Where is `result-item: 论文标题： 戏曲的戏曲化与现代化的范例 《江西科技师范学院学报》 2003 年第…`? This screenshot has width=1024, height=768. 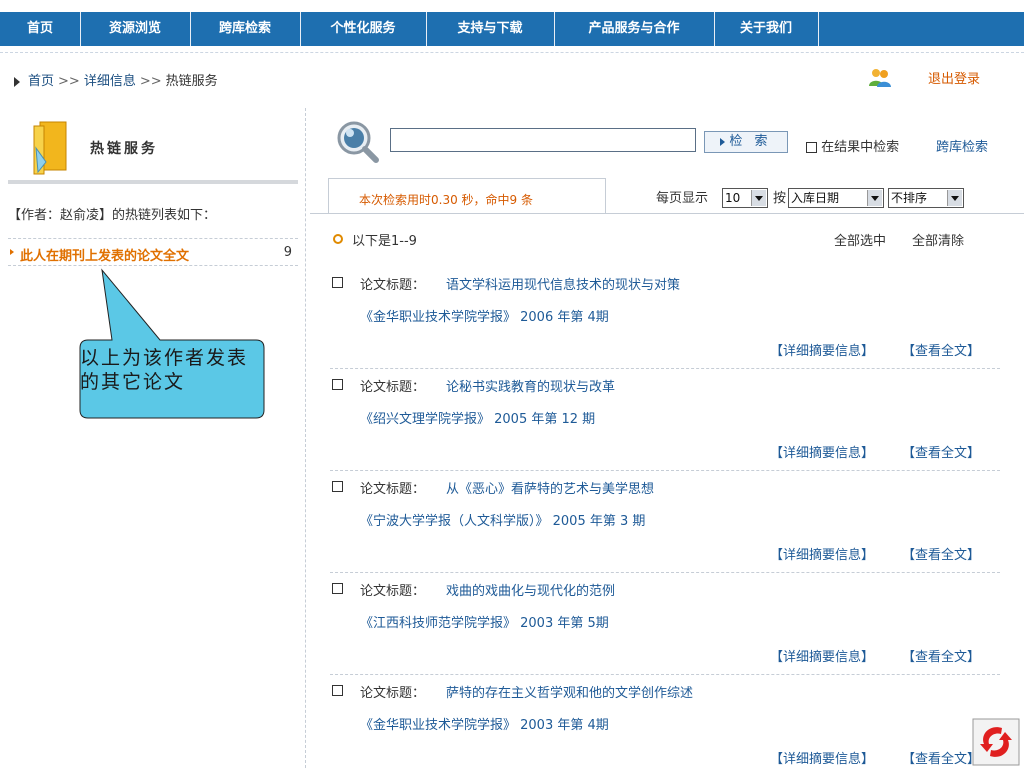
result-item: 论文标题： 戏曲的戏曲化与现代化的范例 《江西科技师范学院学报》 2003 年第… is located at coordinates (665, 627).